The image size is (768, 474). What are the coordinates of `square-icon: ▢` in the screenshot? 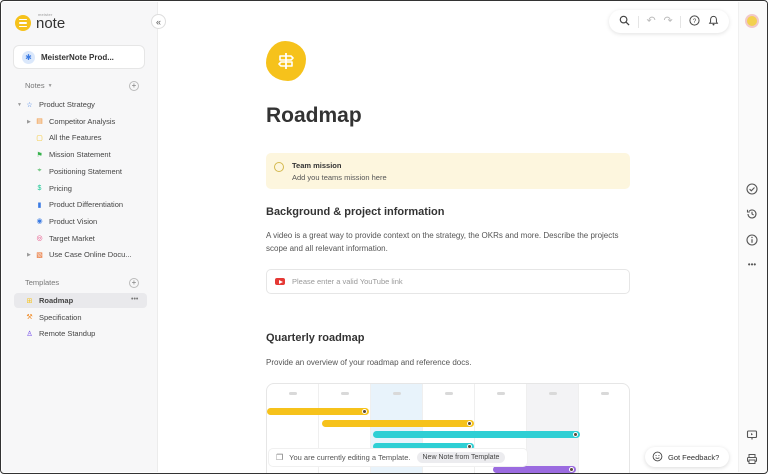 It's located at (39, 138).